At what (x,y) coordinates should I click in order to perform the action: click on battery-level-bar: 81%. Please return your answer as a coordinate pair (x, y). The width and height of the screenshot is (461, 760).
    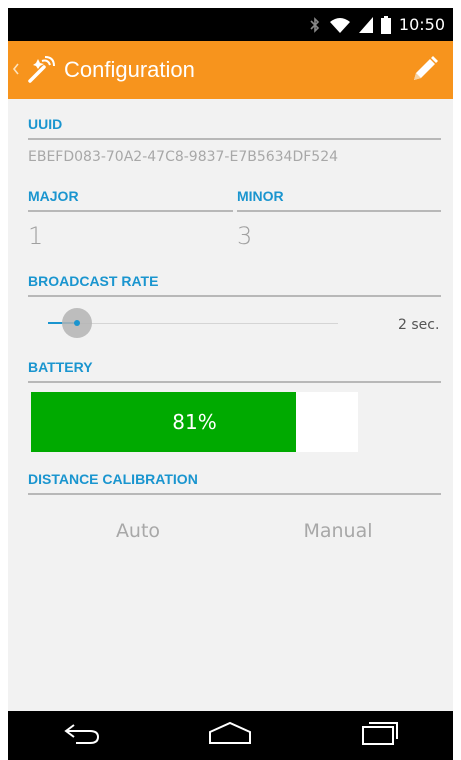
    Looking at the image, I should click on (194, 422).